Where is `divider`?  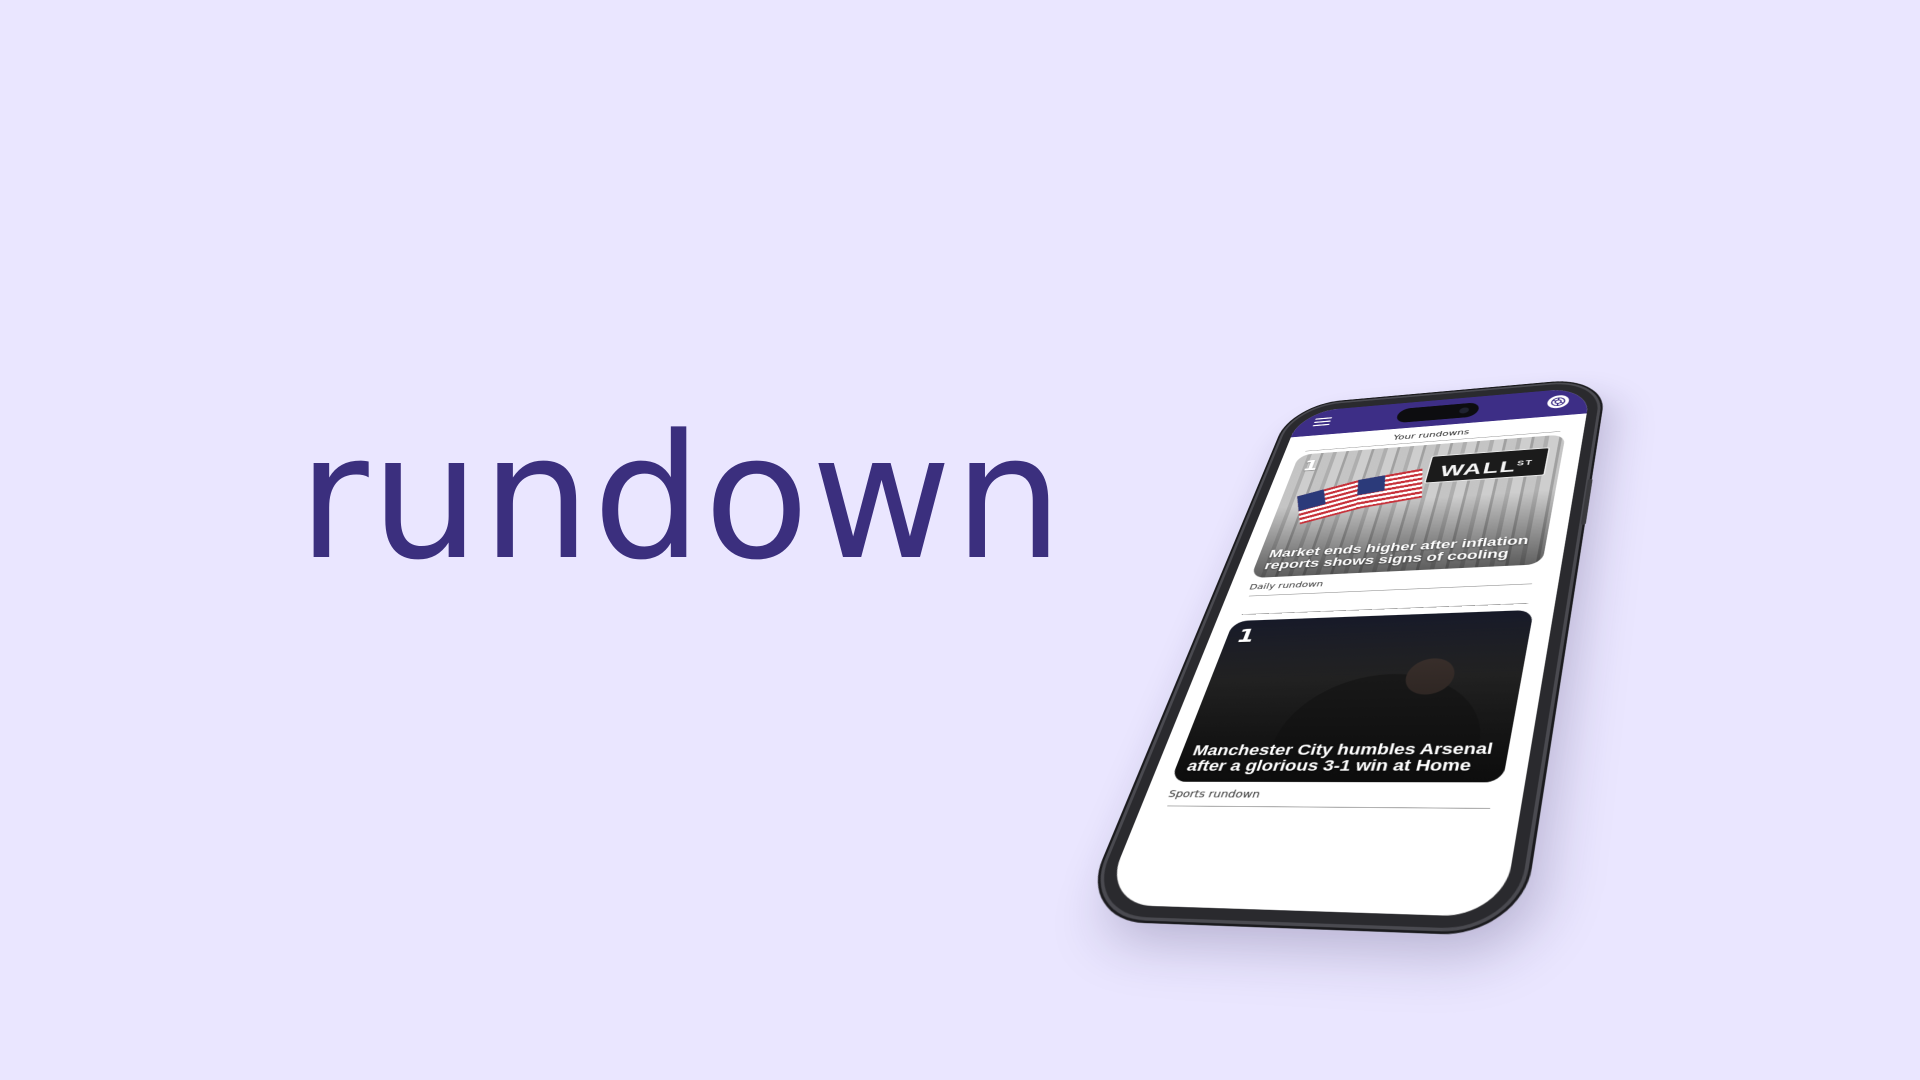
divider is located at coordinates (1329, 807).